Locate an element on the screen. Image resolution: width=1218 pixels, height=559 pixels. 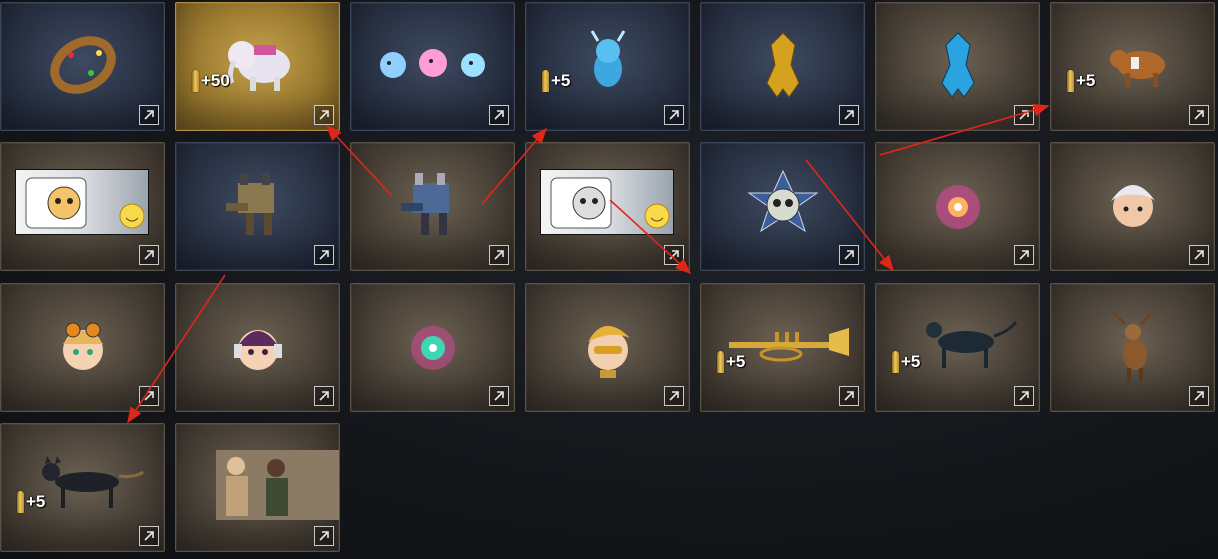
ammo-bonus-value: +50 is located at coordinates (215, 80).